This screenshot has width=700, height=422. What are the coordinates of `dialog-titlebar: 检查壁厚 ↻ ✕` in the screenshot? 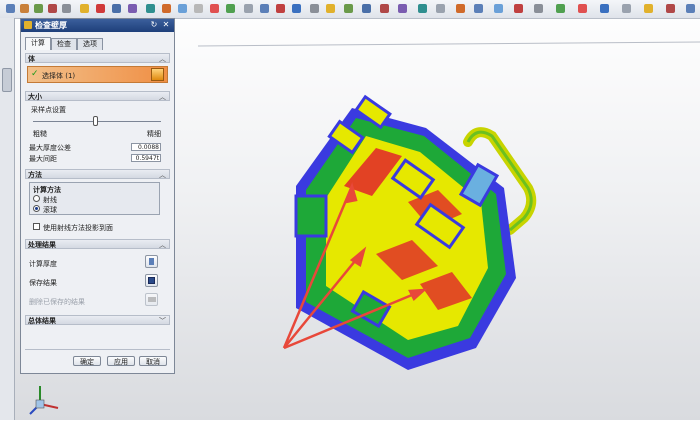 It's located at (97, 25).